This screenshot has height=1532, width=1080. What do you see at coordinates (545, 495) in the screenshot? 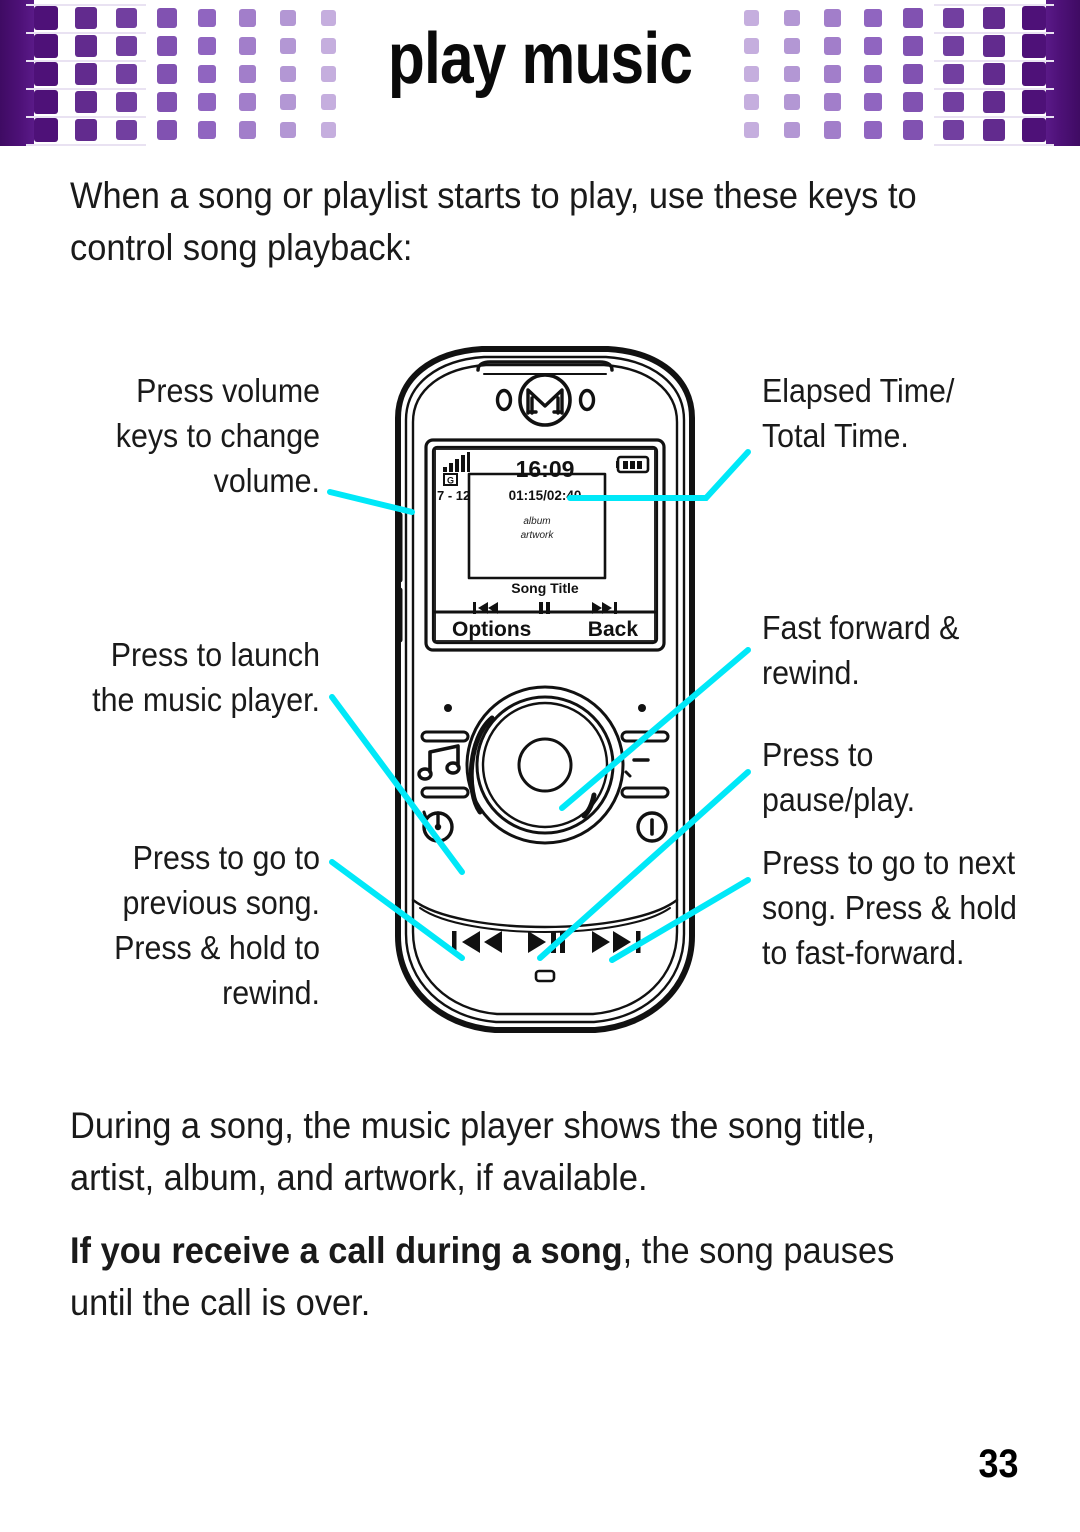
I see `track-time: 01:15/02:40` at bounding box center [545, 495].